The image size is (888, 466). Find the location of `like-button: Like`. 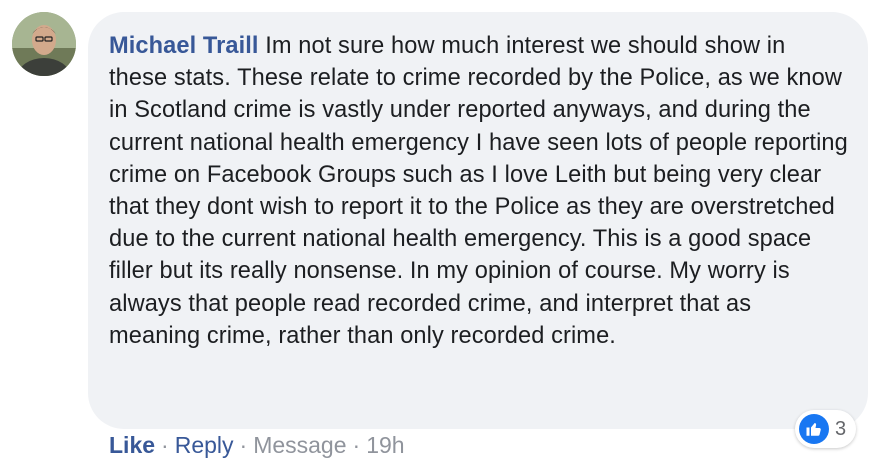

like-button: Like is located at coordinates (132, 445).